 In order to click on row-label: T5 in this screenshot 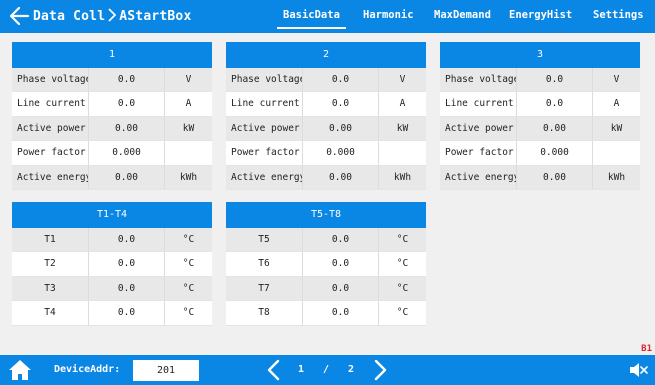, I will do `click(264, 240)`.